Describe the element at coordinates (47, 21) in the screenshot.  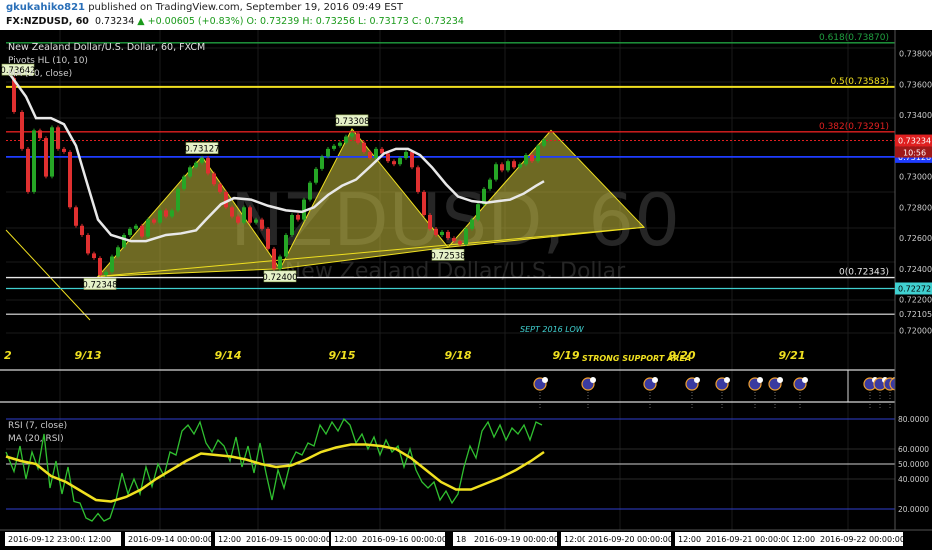
I see `symbol-label: FX:NZDUSD, 60` at that location.